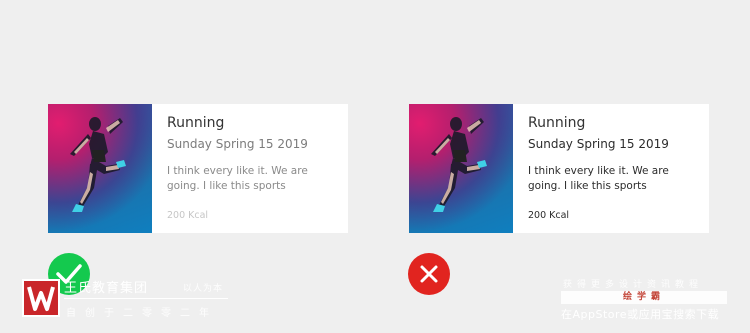  I want to click on promo-text: 获得更多设计资讯教程, so click(633, 285).